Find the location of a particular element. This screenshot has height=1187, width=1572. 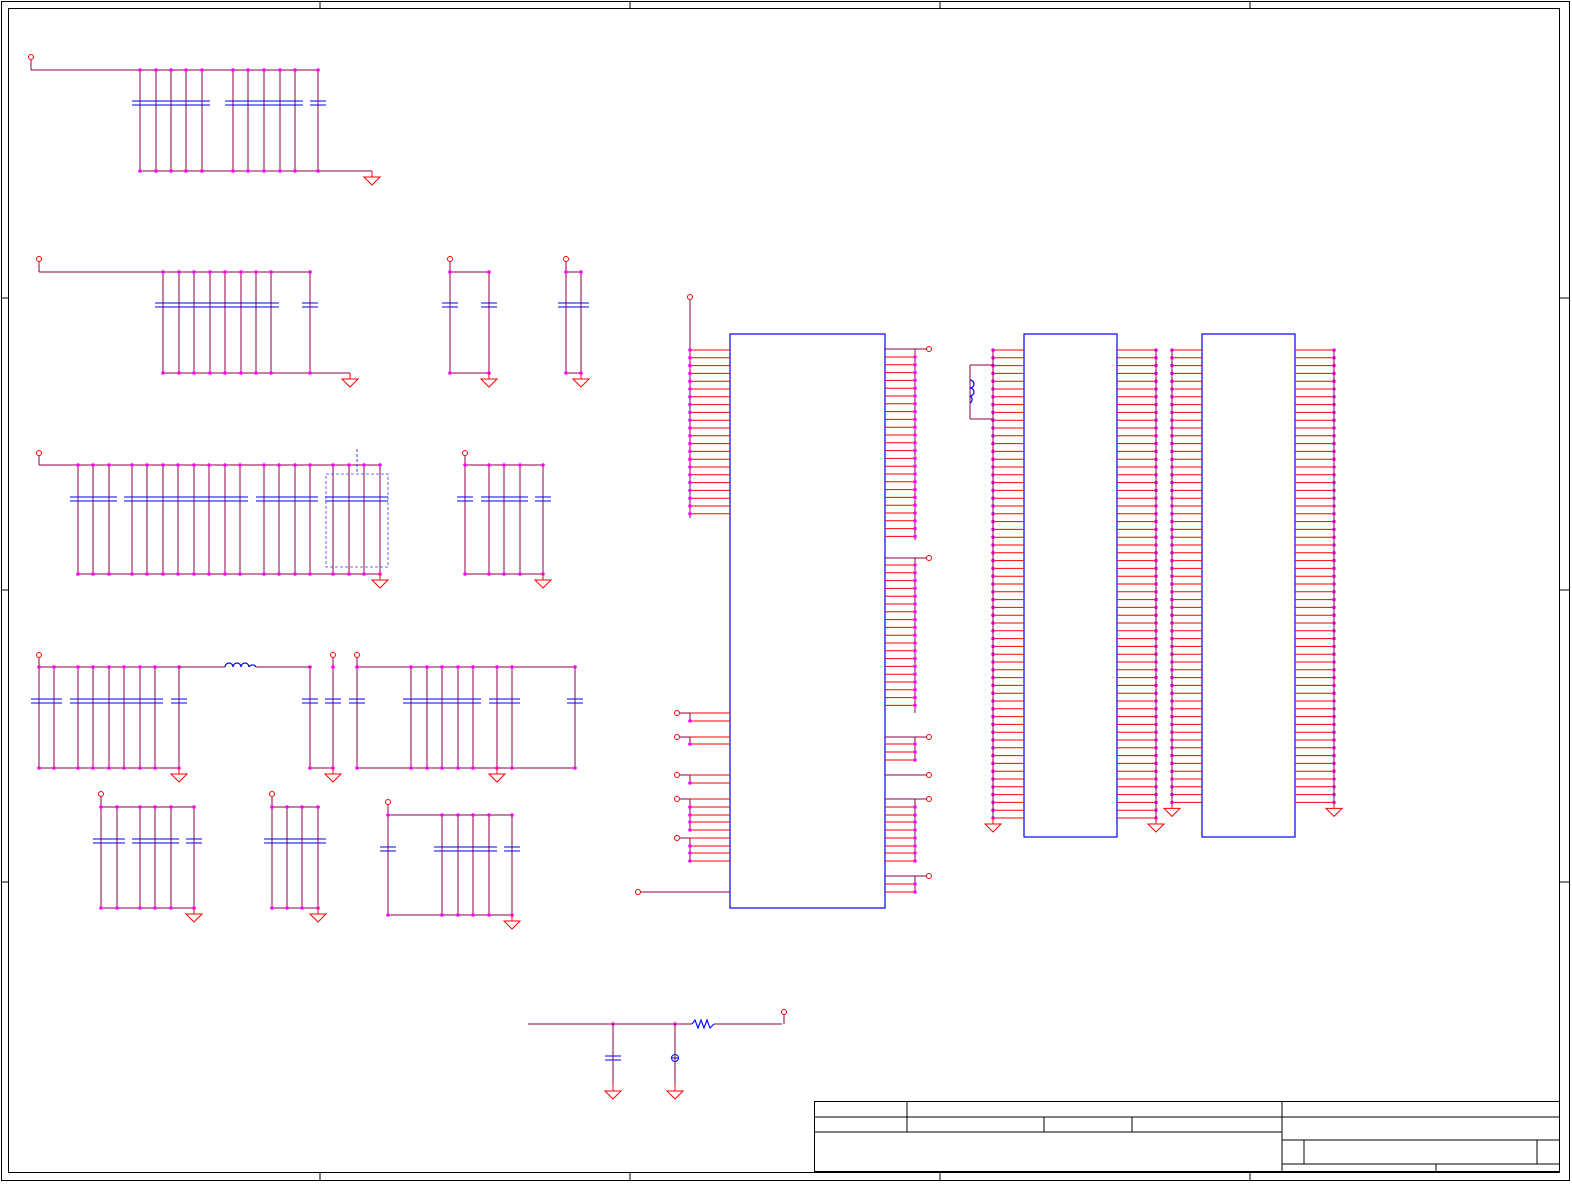

connector-ic-u3 is located at coordinates (1253, 585).